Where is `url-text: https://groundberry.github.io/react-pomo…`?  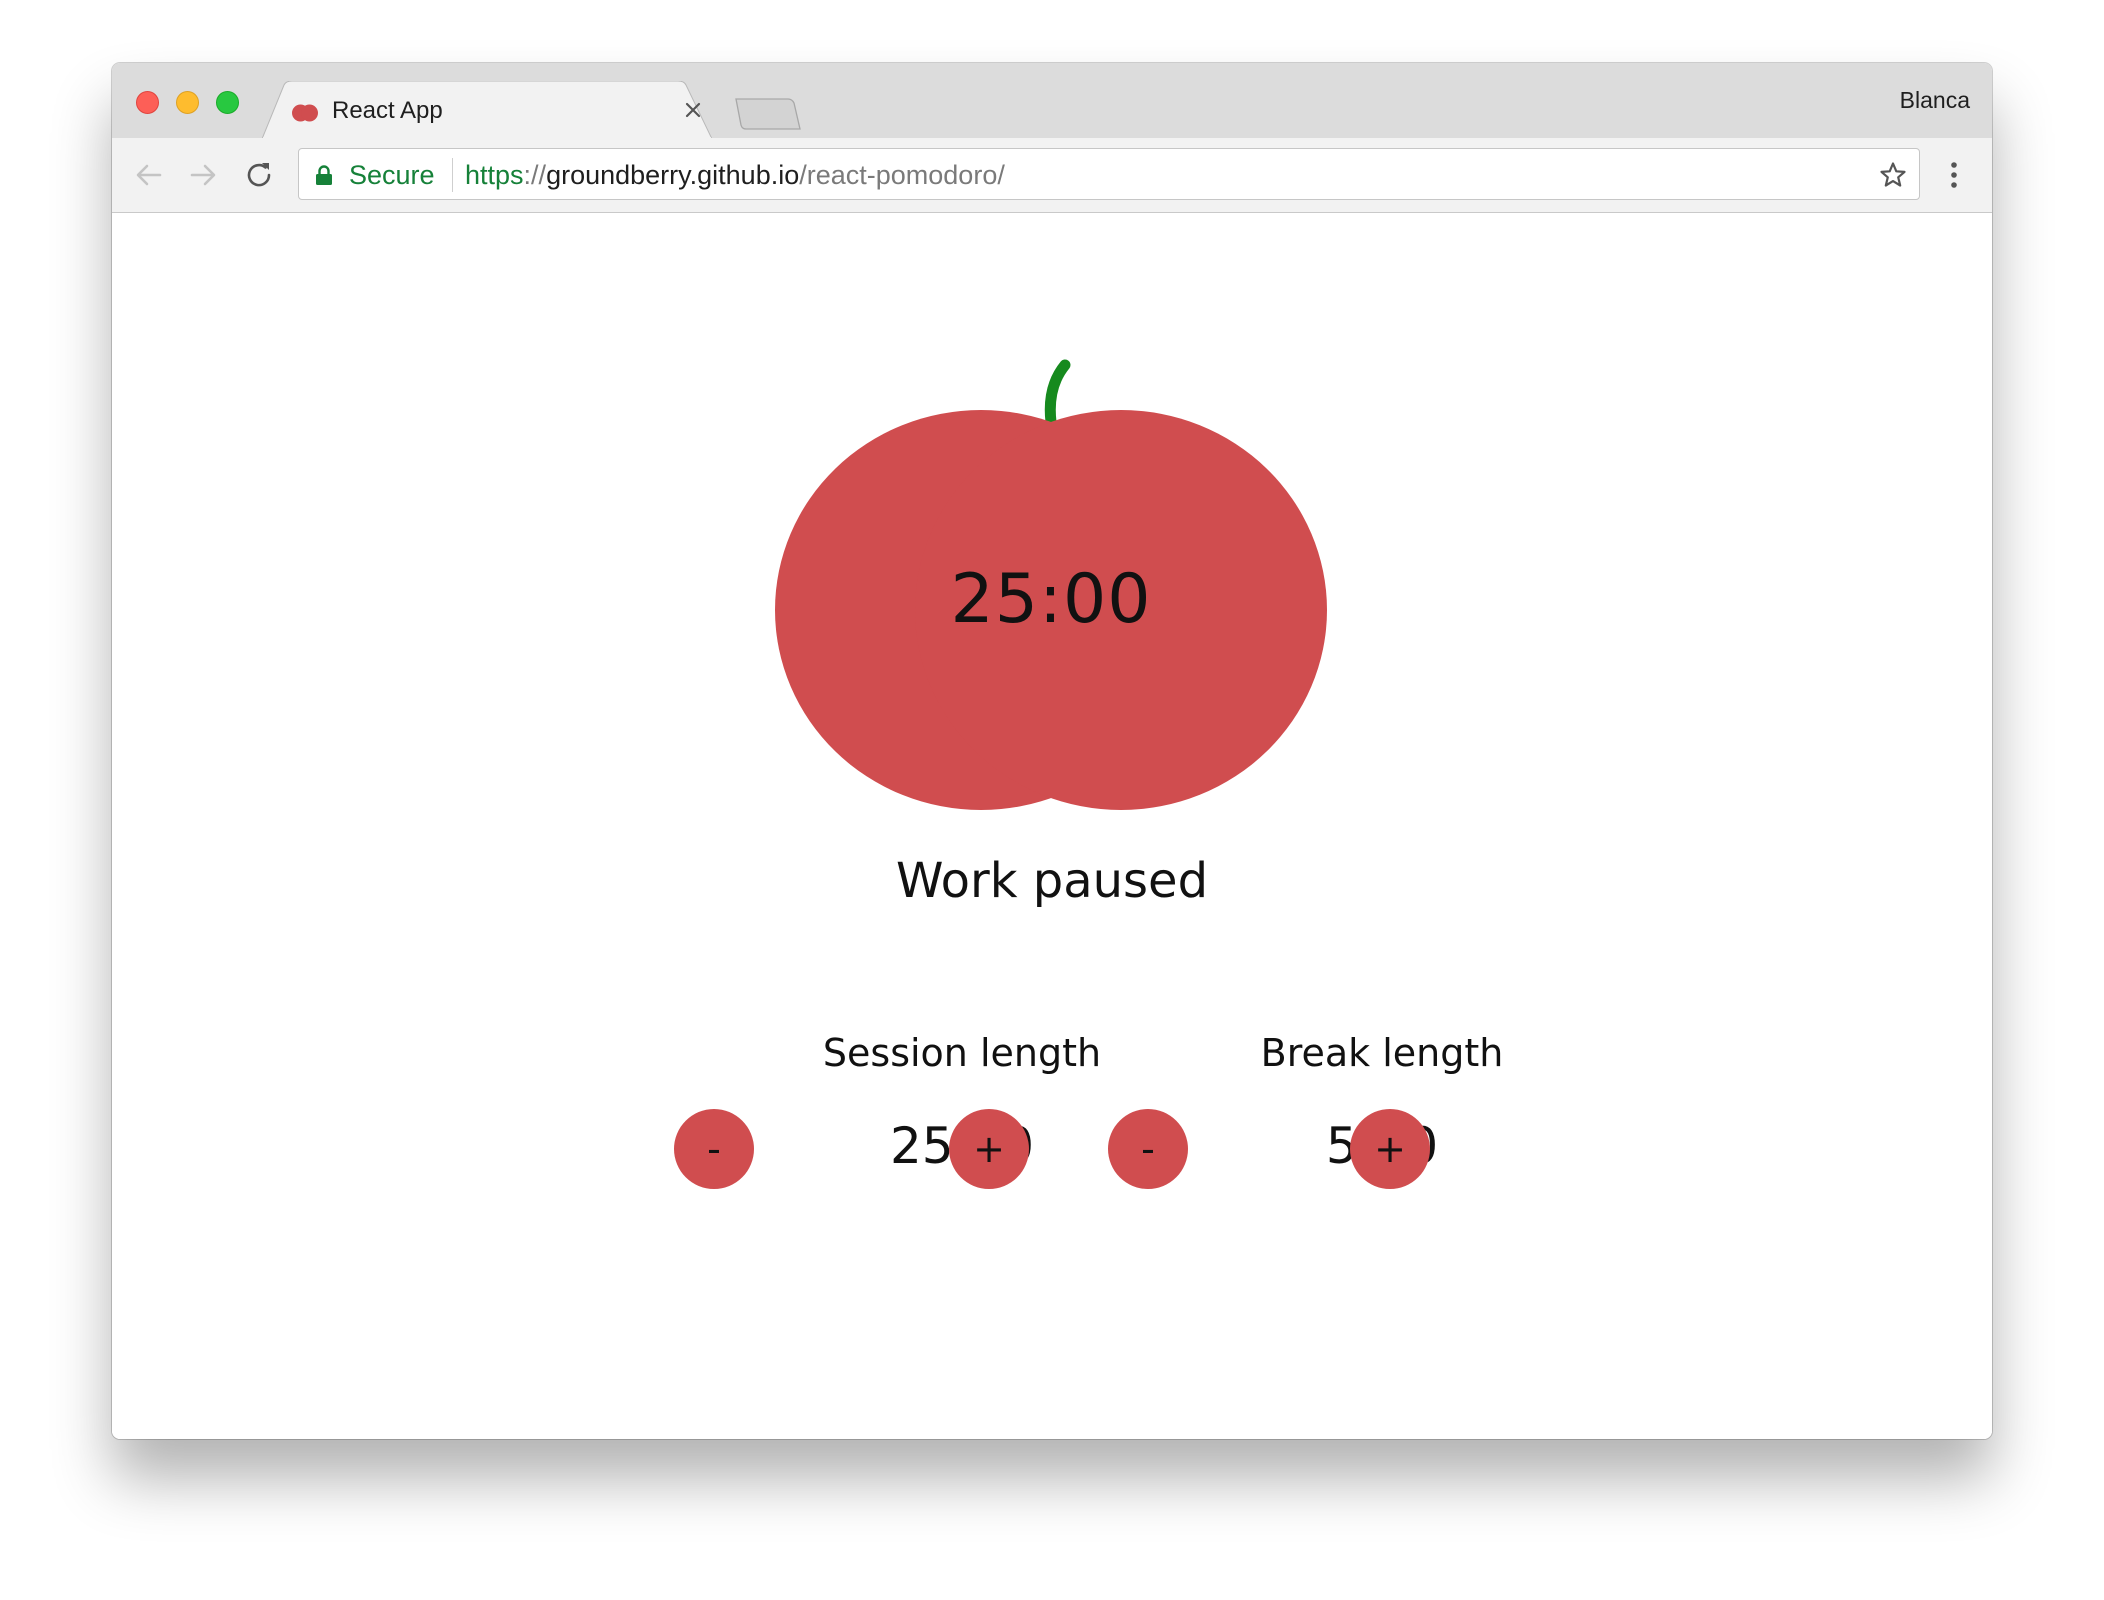
url-text: https://groundberry.github.io/react-pomo… is located at coordinates (735, 175).